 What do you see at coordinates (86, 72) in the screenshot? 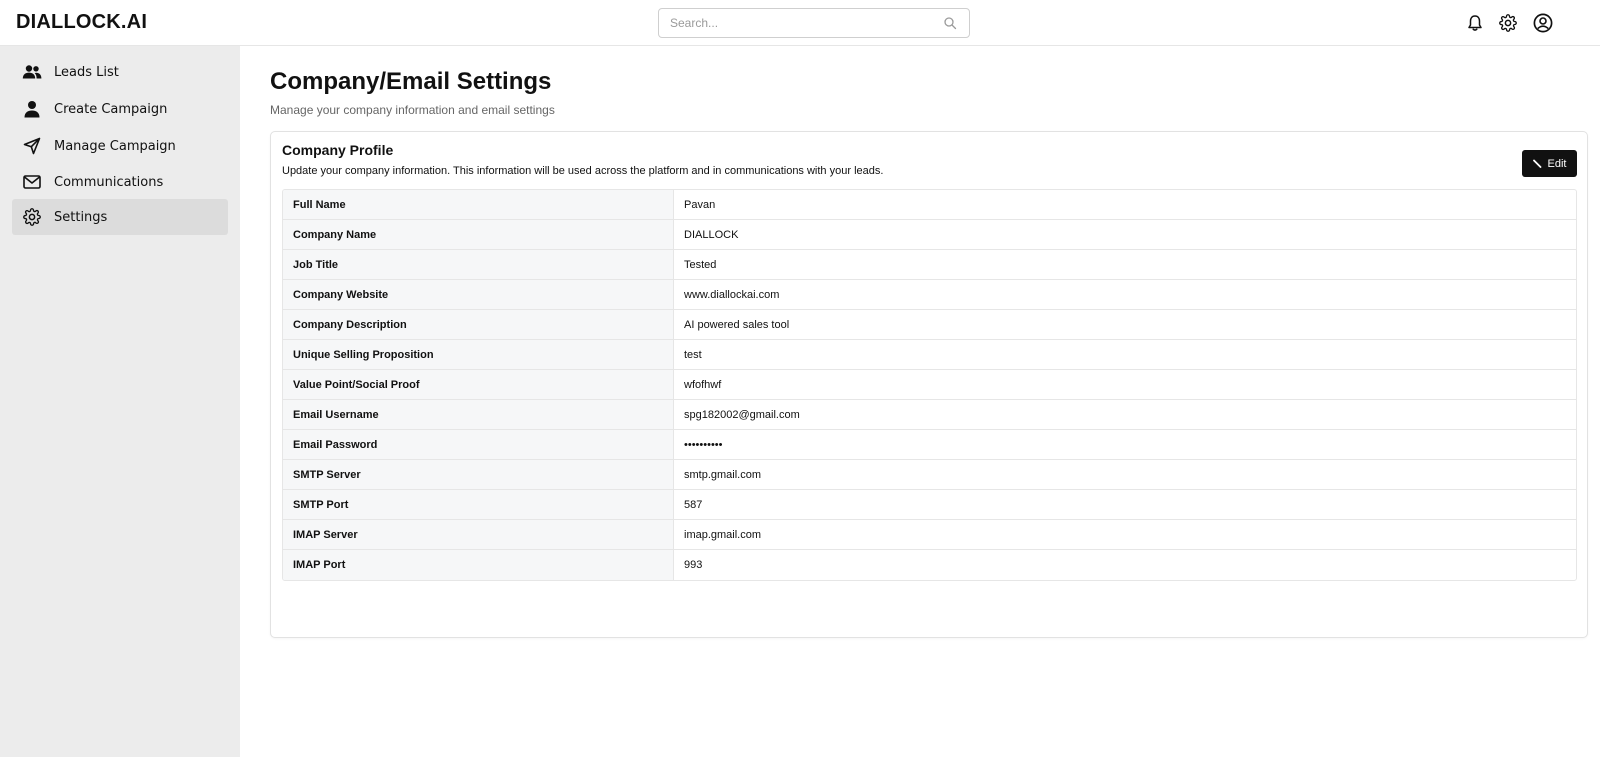
I see `sidebar-item-label: Leads List` at bounding box center [86, 72].